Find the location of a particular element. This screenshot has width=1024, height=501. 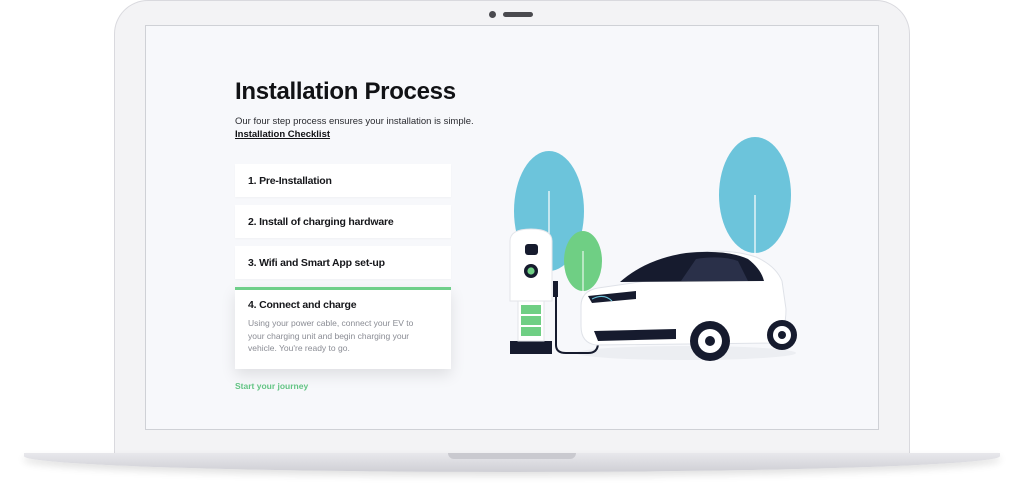

camera-icon is located at coordinates (492, 14).